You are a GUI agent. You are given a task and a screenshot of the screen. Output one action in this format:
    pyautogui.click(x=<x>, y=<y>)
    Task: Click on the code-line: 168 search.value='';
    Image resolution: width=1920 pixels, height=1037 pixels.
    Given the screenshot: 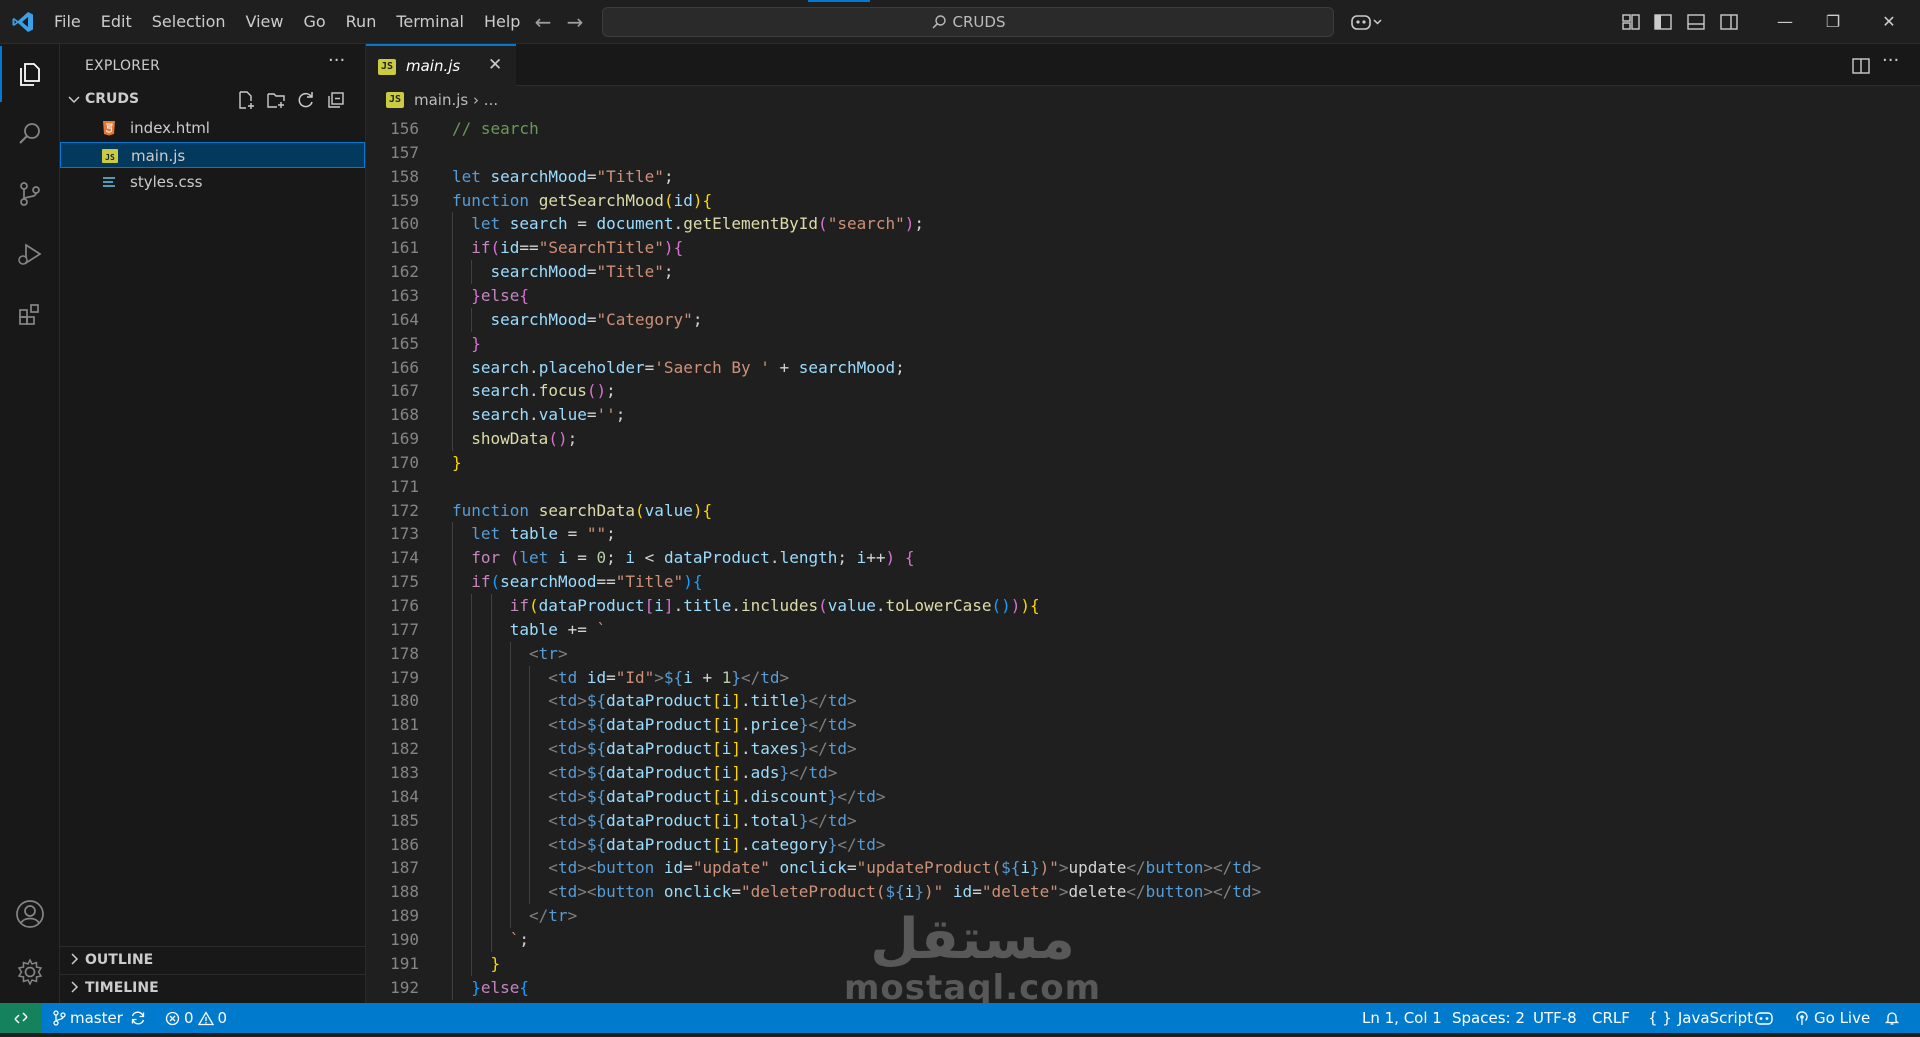 What is the action you would take?
    pyautogui.click(x=1066, y=415)
    